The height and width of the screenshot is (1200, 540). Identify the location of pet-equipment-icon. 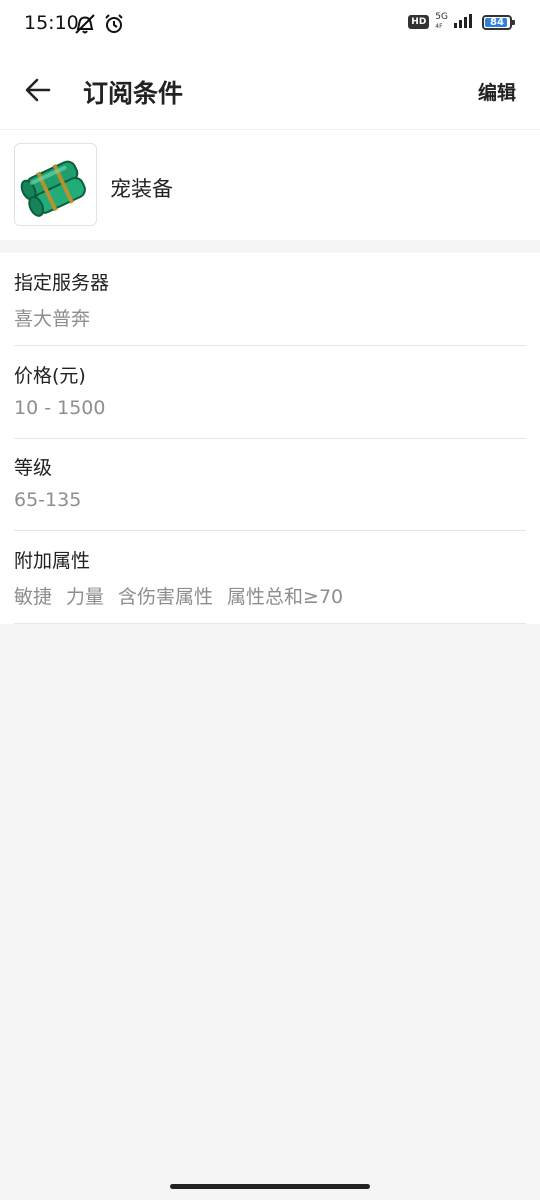
(55, 184).